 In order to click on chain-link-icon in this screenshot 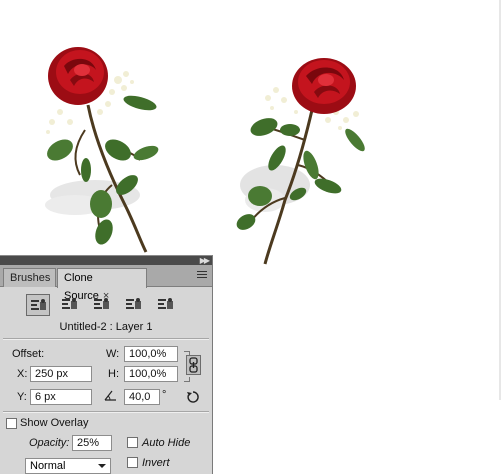, I will do `click(193, 365)`.